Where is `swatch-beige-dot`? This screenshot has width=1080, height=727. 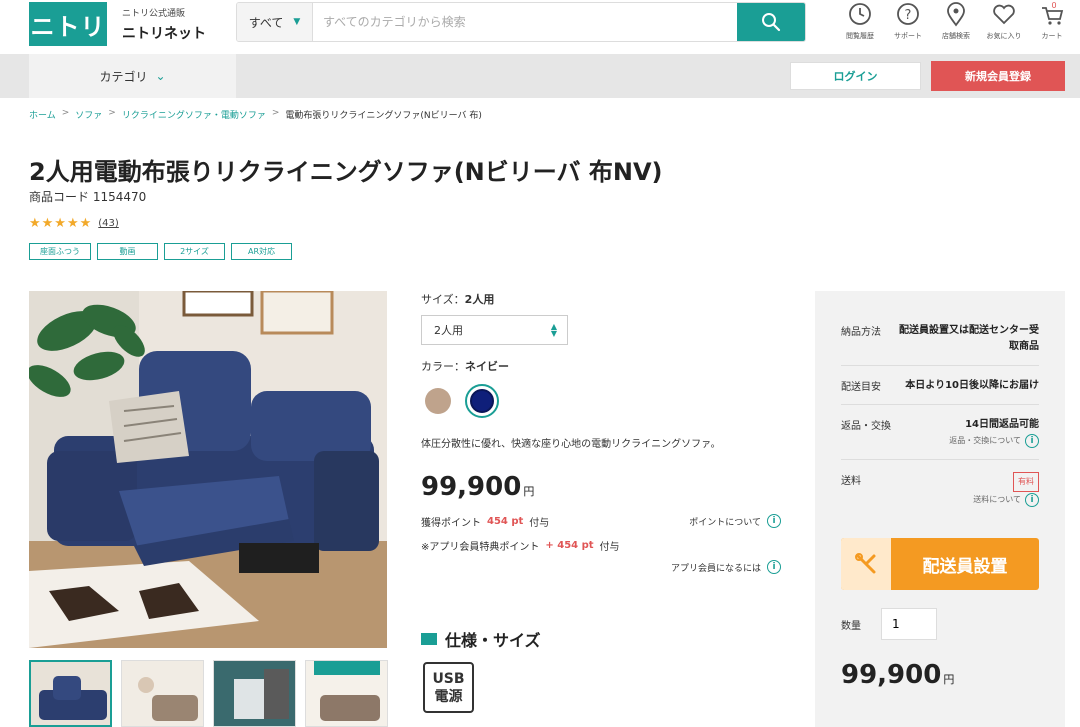
swatch-beige-dot is located at coordinates (438, 401).